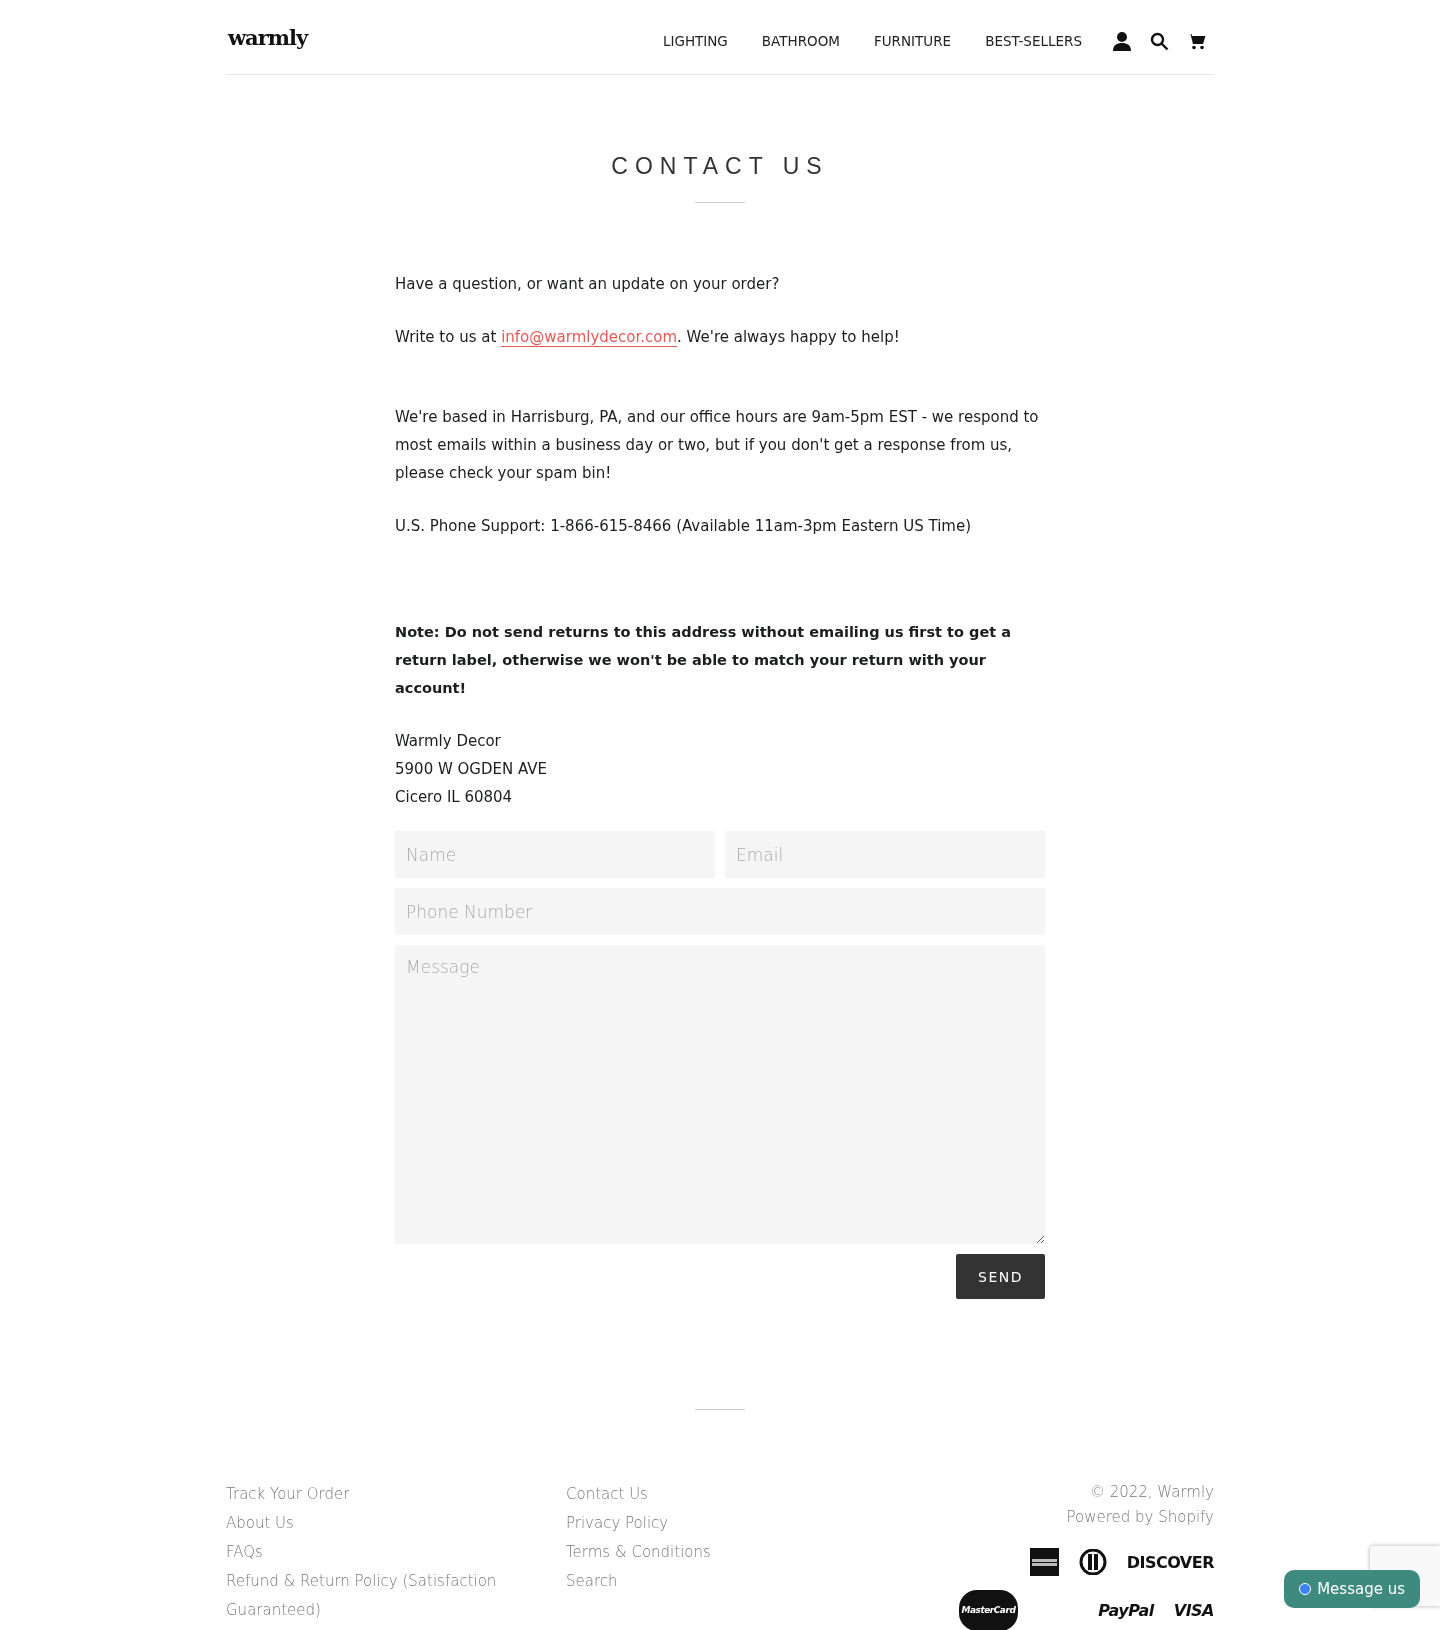  What do you see at coordinates (683, 526) in the screenshot?
I see `contact-text: U.S. Phone Support: 1-866-615-8466 (Available 11am-3pm Eastern US Time)` at bounding box center [683, 526].